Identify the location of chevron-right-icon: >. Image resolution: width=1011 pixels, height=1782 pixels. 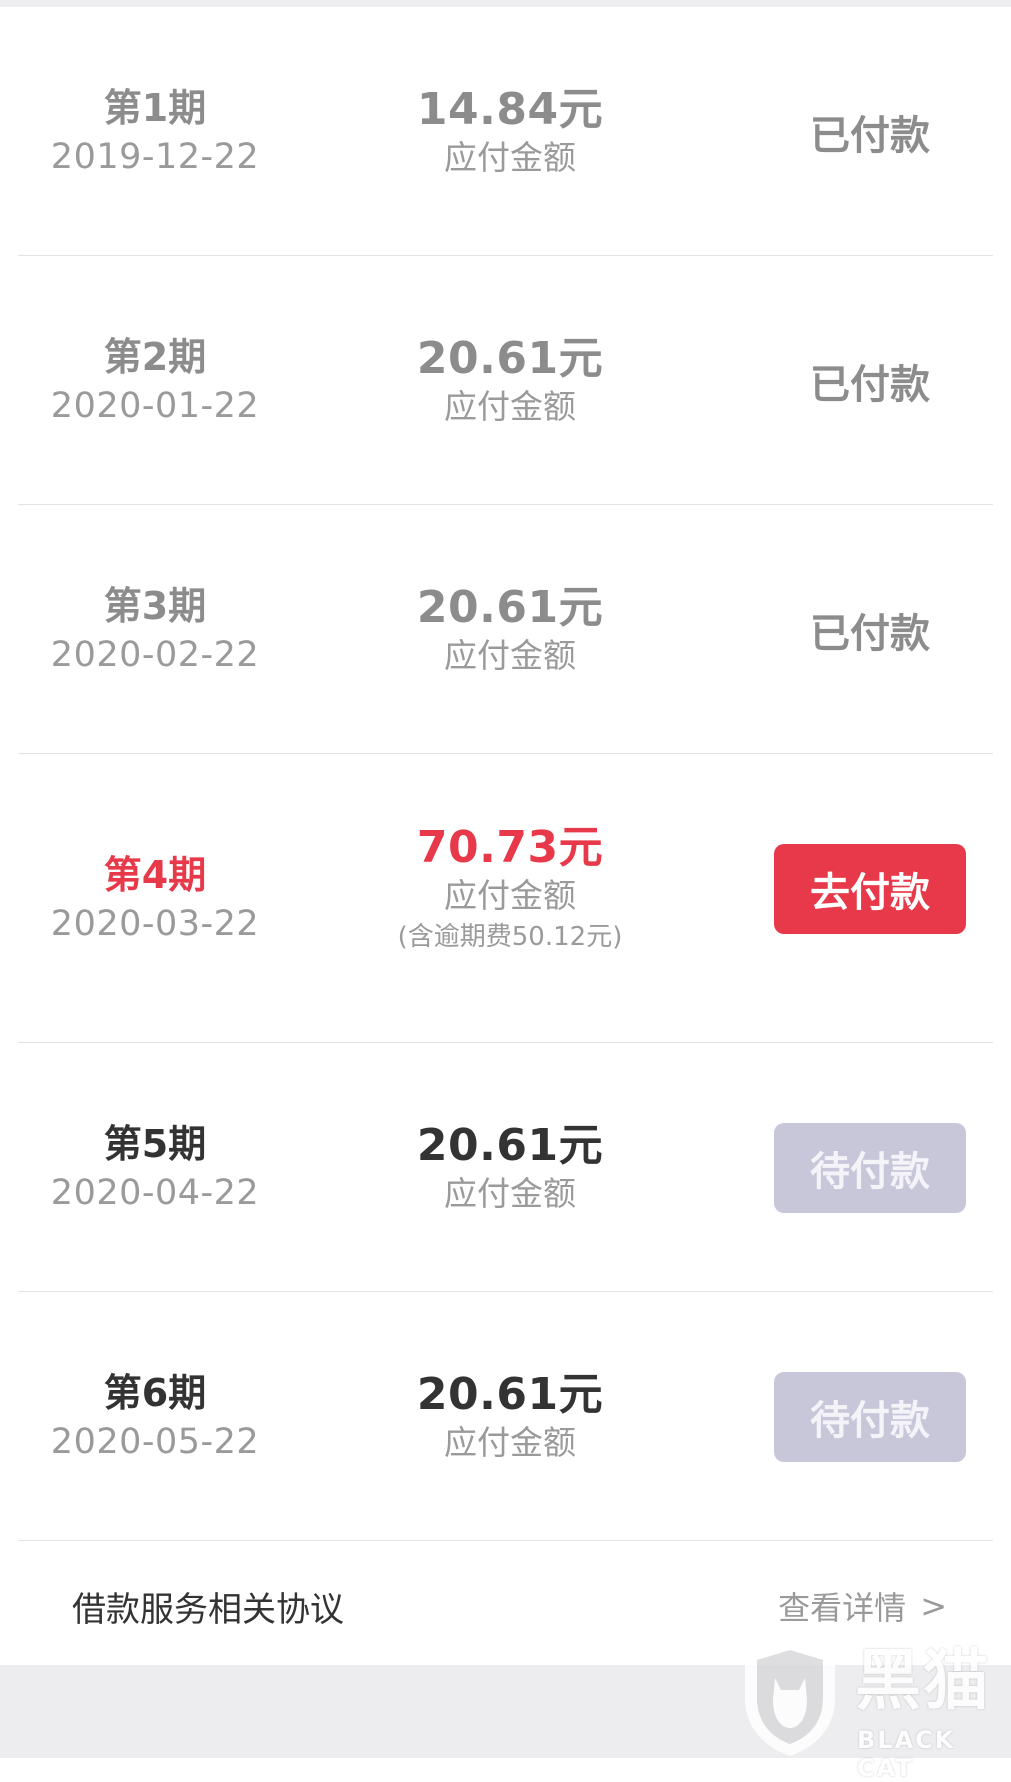
(933, 1606).